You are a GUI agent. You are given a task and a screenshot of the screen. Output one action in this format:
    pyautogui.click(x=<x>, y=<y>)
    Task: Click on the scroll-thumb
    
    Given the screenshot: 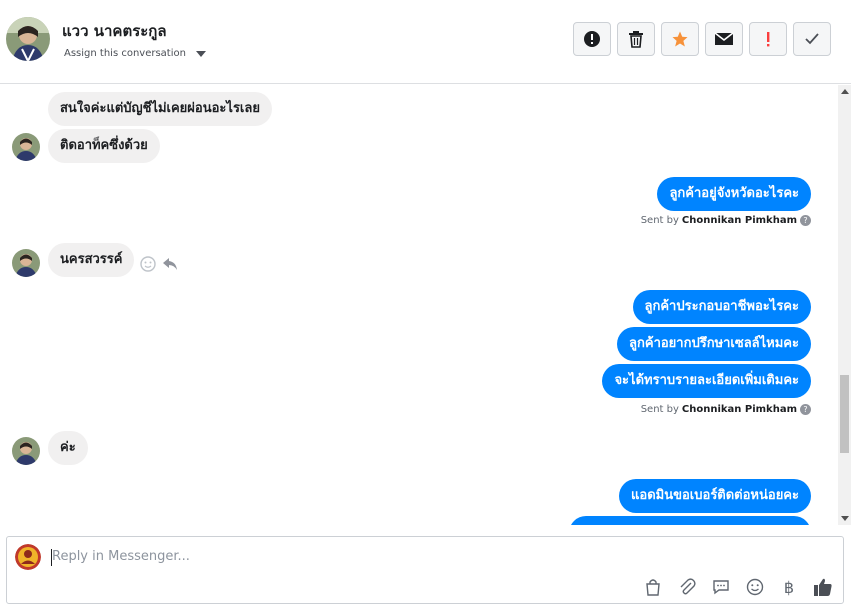 What is the action you would take?
    pyautogui.click(x=844, y=414)
    